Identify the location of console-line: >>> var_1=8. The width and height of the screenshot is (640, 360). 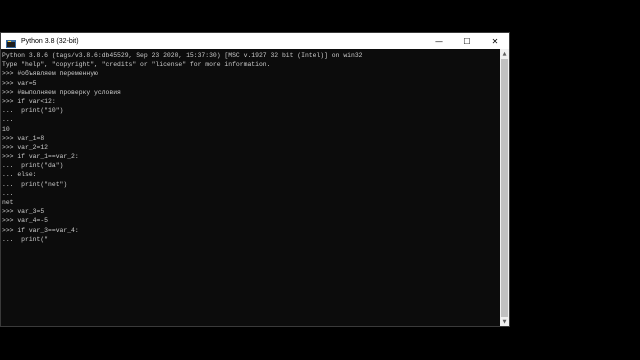
(23, 138).